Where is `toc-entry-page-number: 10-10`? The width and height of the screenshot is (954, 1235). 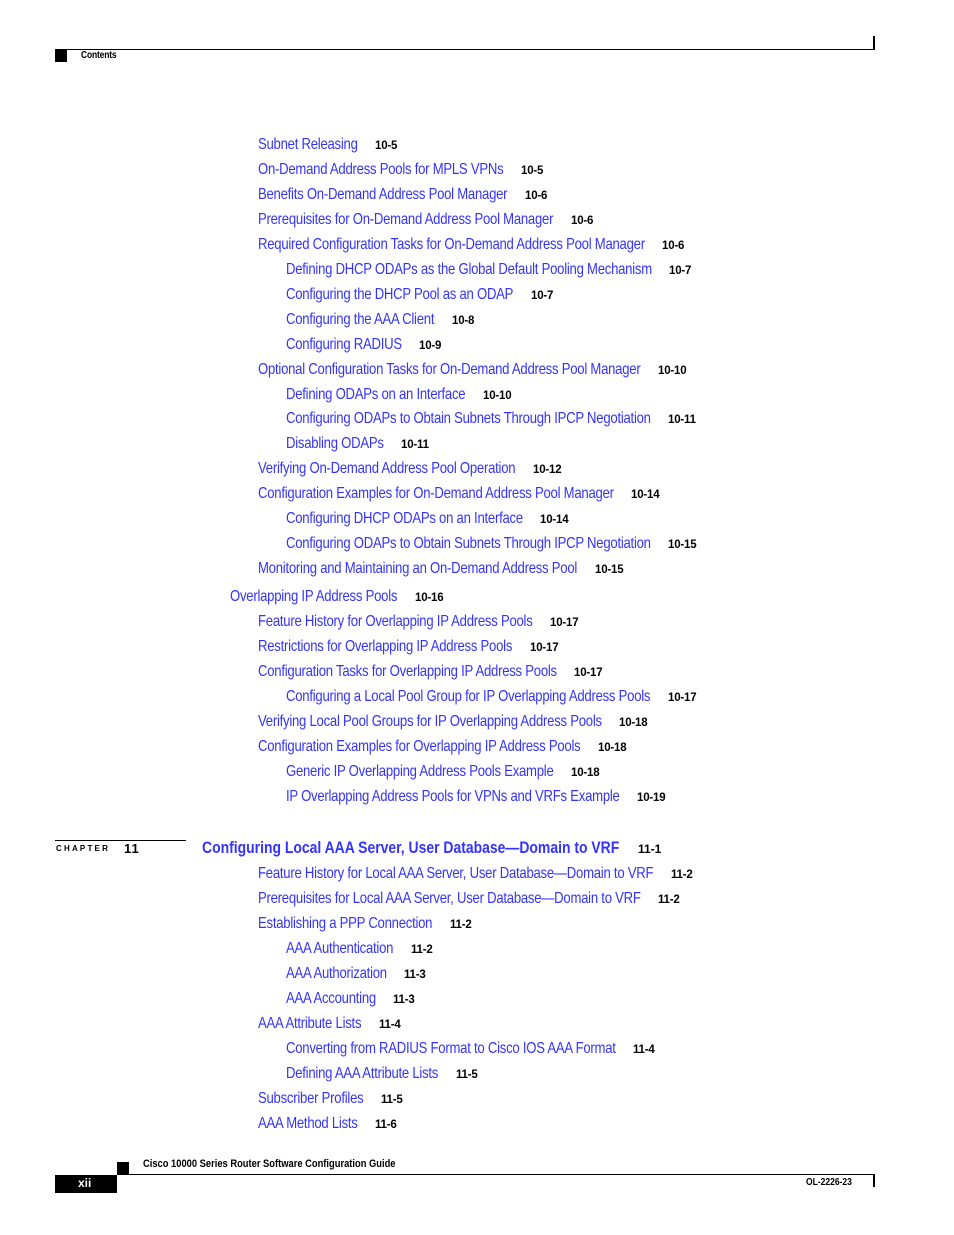
toc-entry-page-number: 10-10 is located at coordinates (672, 370).